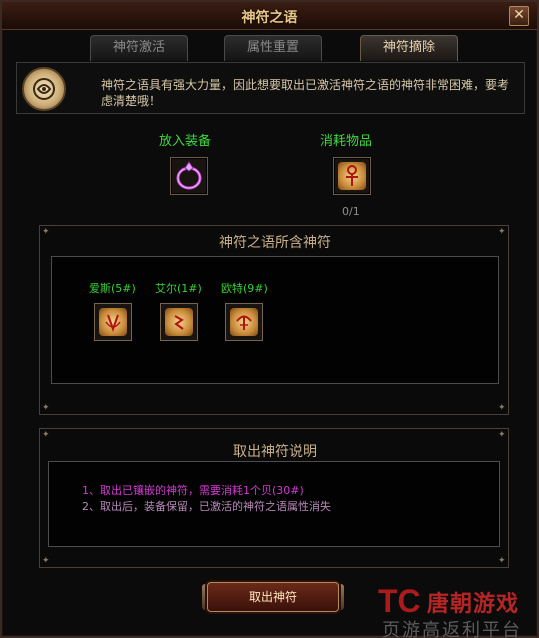  I want to click on equip-slot-label: 放入装备, so click(185, 141).